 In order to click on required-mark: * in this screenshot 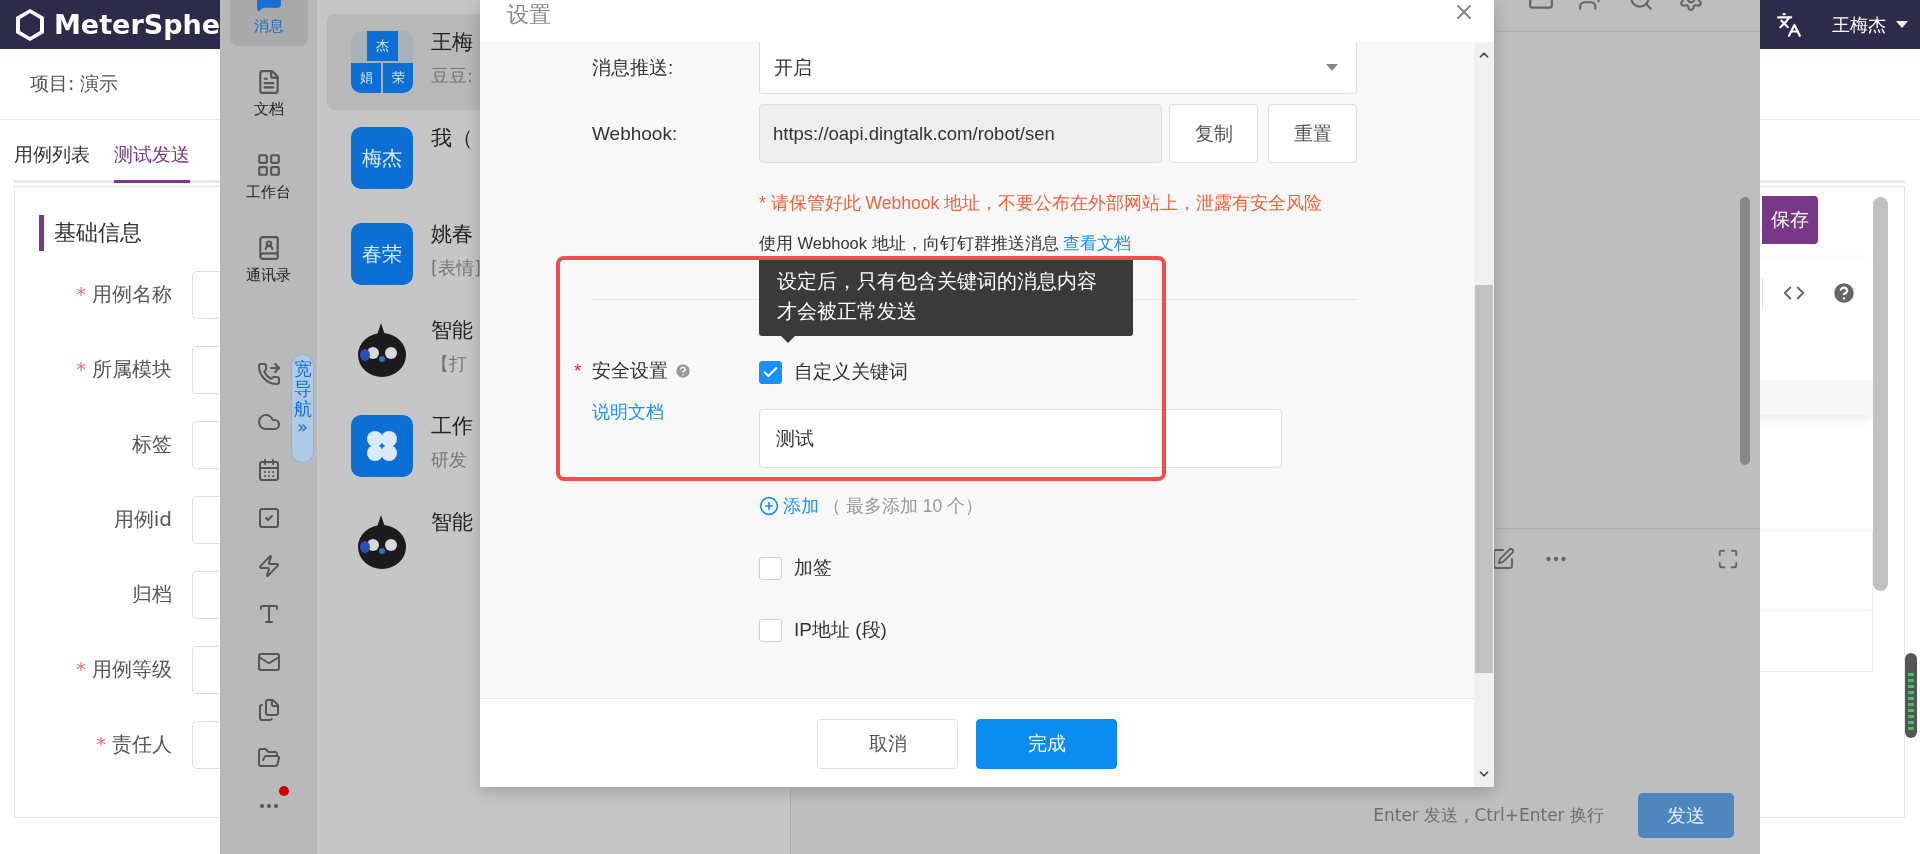, I will do `click(578, 371)`.